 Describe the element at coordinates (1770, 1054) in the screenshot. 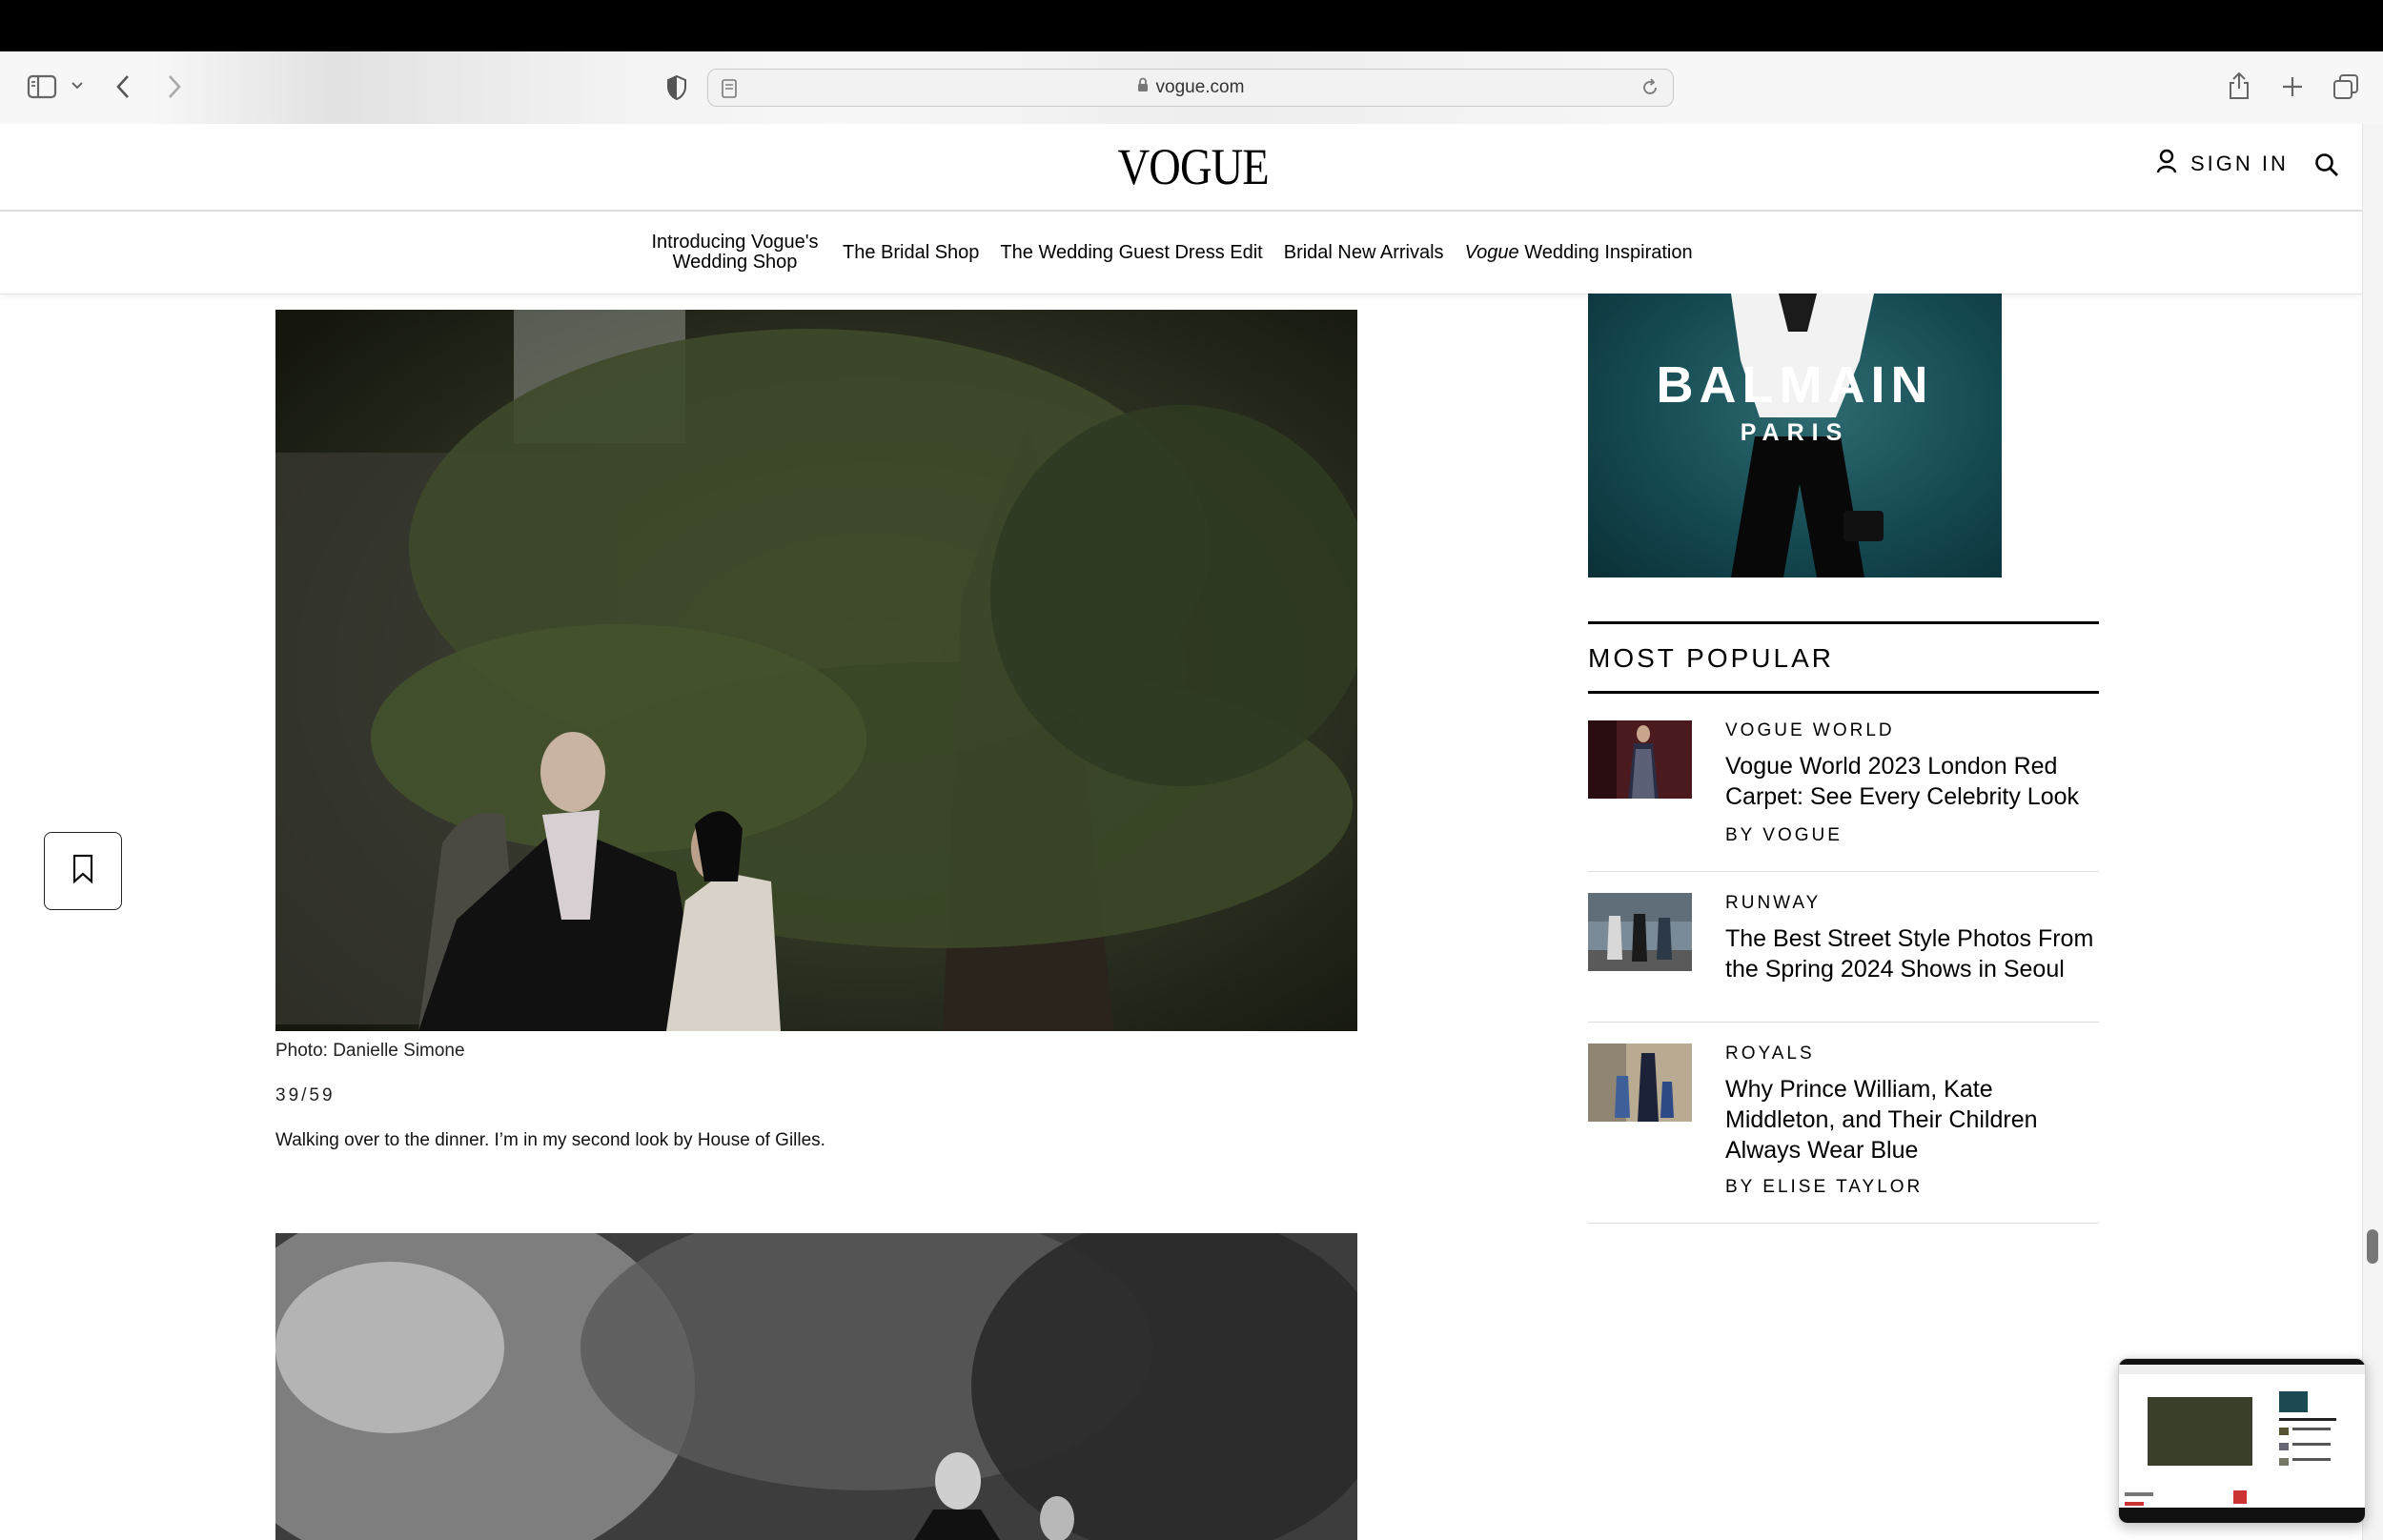

I see `most-popular-category: ROYALS` at that location.